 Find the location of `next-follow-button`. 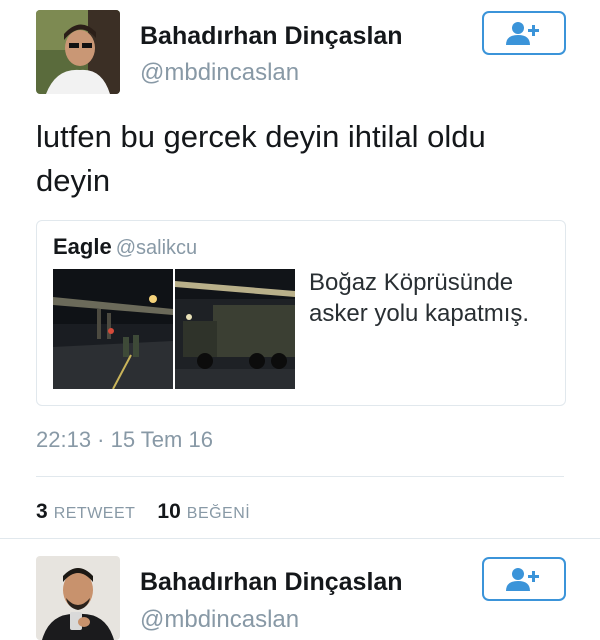

next-follow-button is located at coordinates (524, 579).